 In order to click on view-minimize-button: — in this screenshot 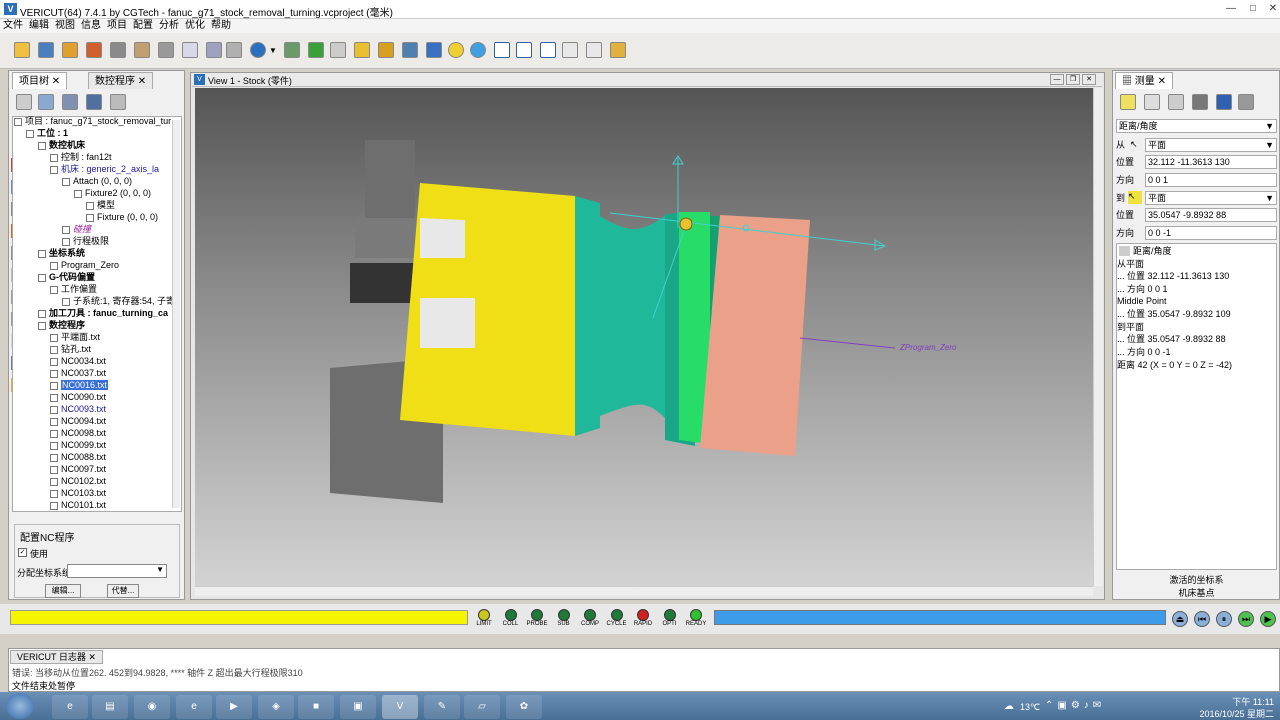, I will do `click(1057, 79)`.